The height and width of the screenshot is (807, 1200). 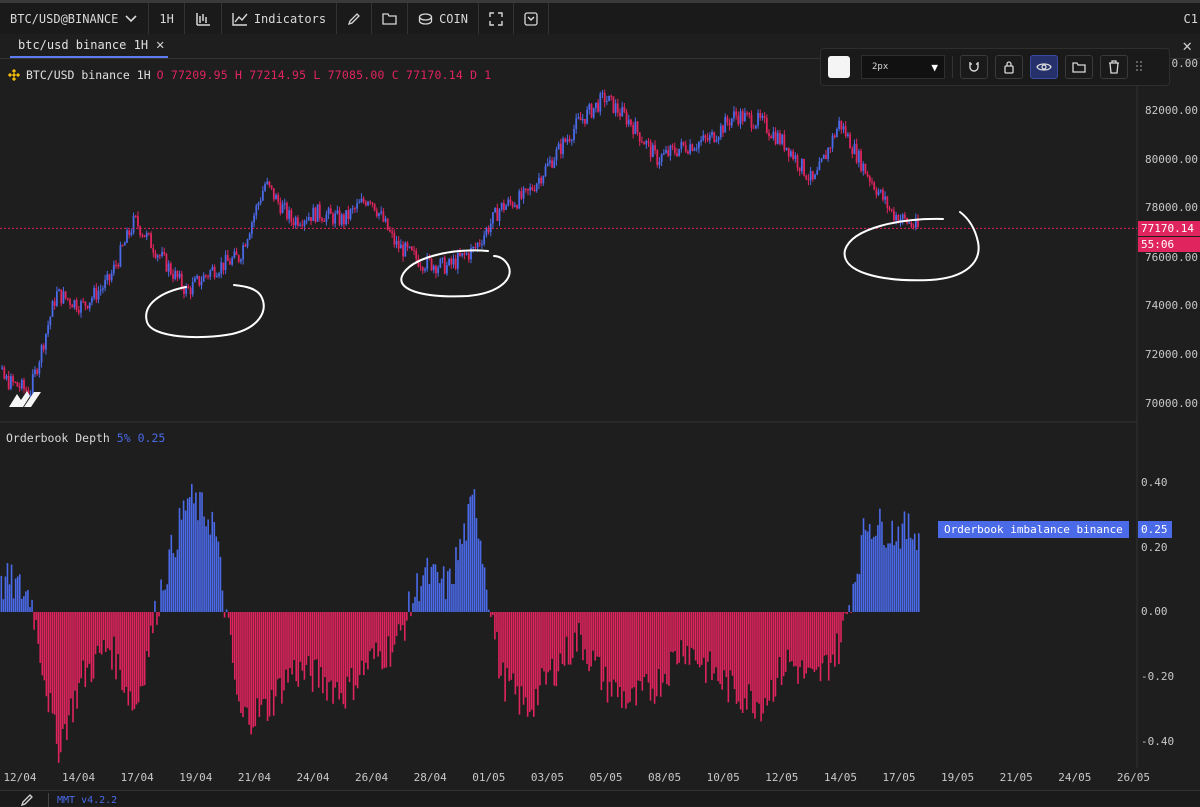 I want to click on pencil-icon, so click(x=27, y=800).